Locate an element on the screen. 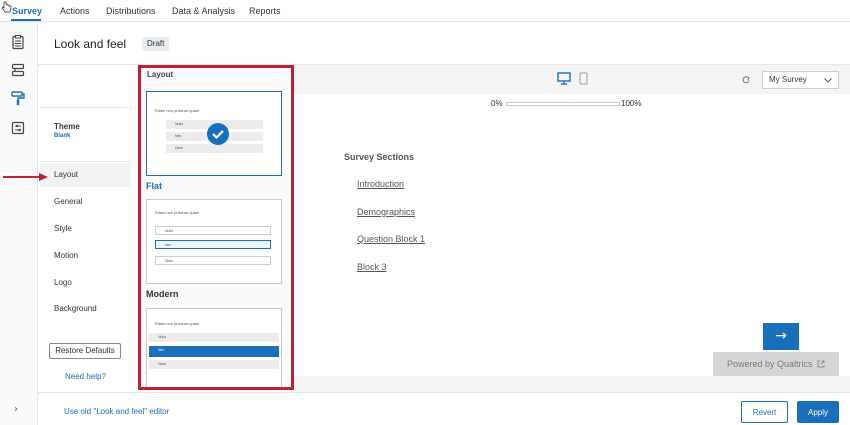  theme-label: Theme is located at coordinates (67, 126).